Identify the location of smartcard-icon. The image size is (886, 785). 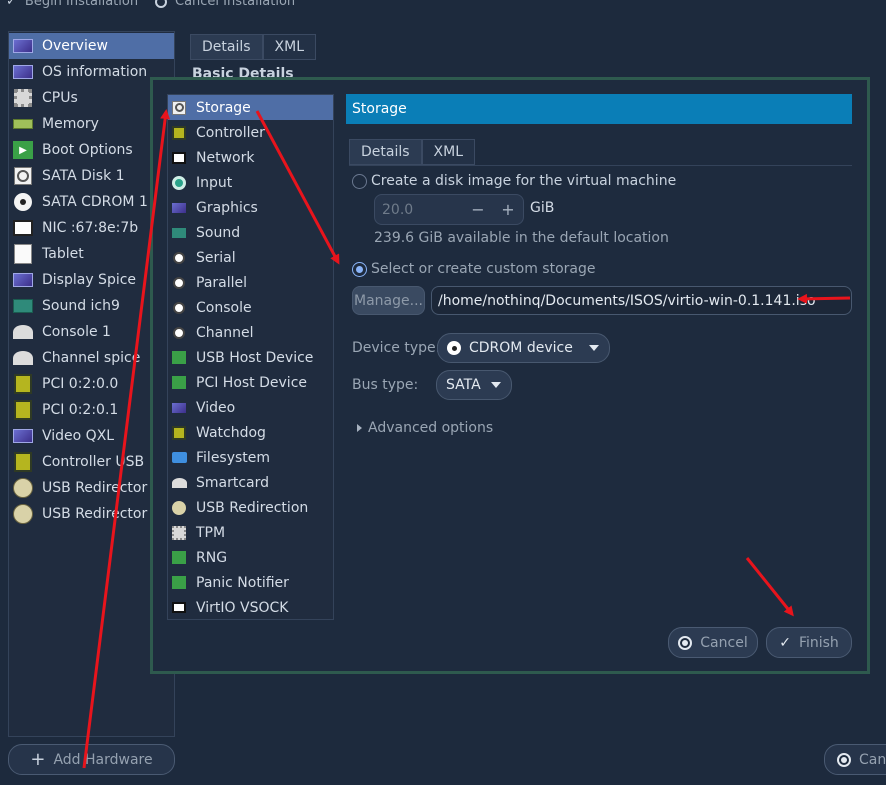
(179, 483).